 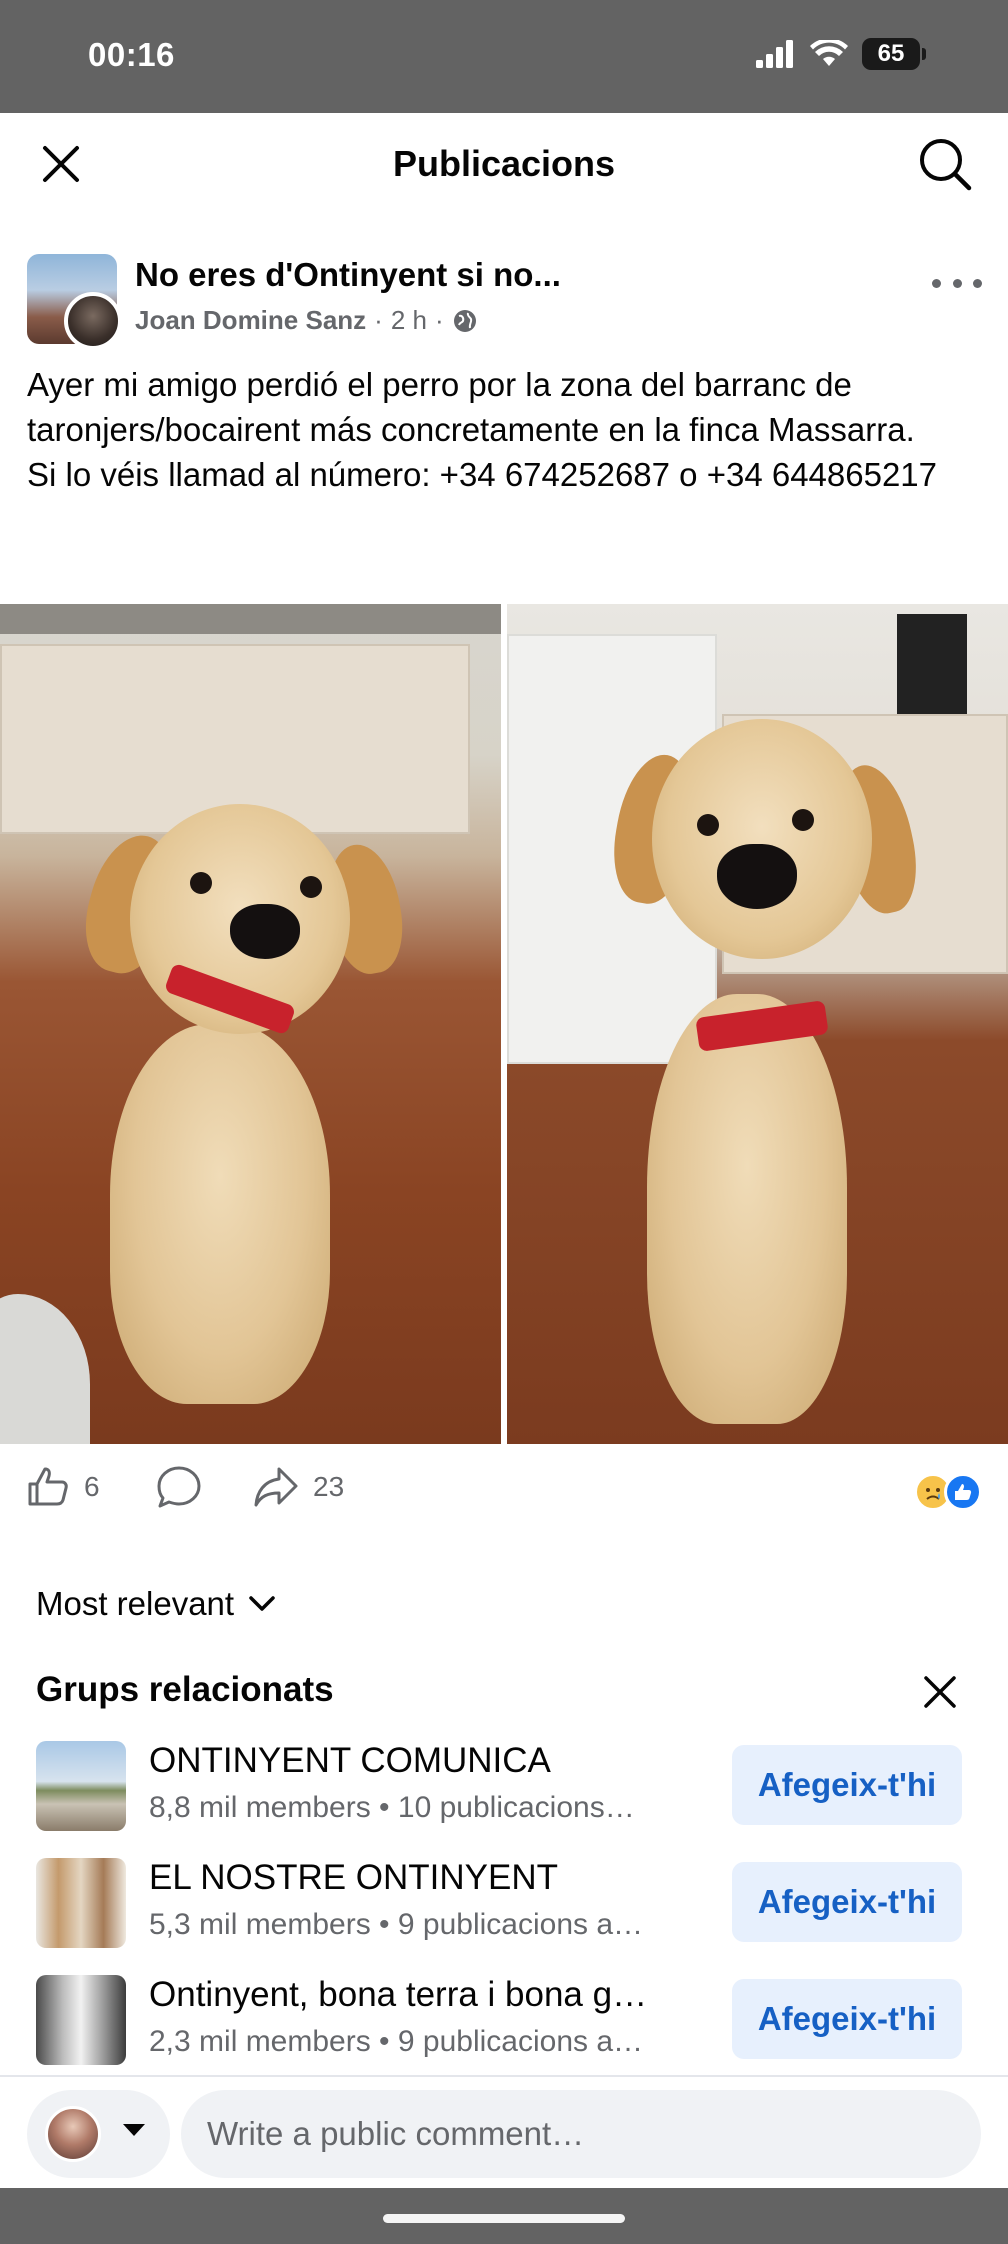 I want to click on share-count: 23, so click(x=329, y=1486).